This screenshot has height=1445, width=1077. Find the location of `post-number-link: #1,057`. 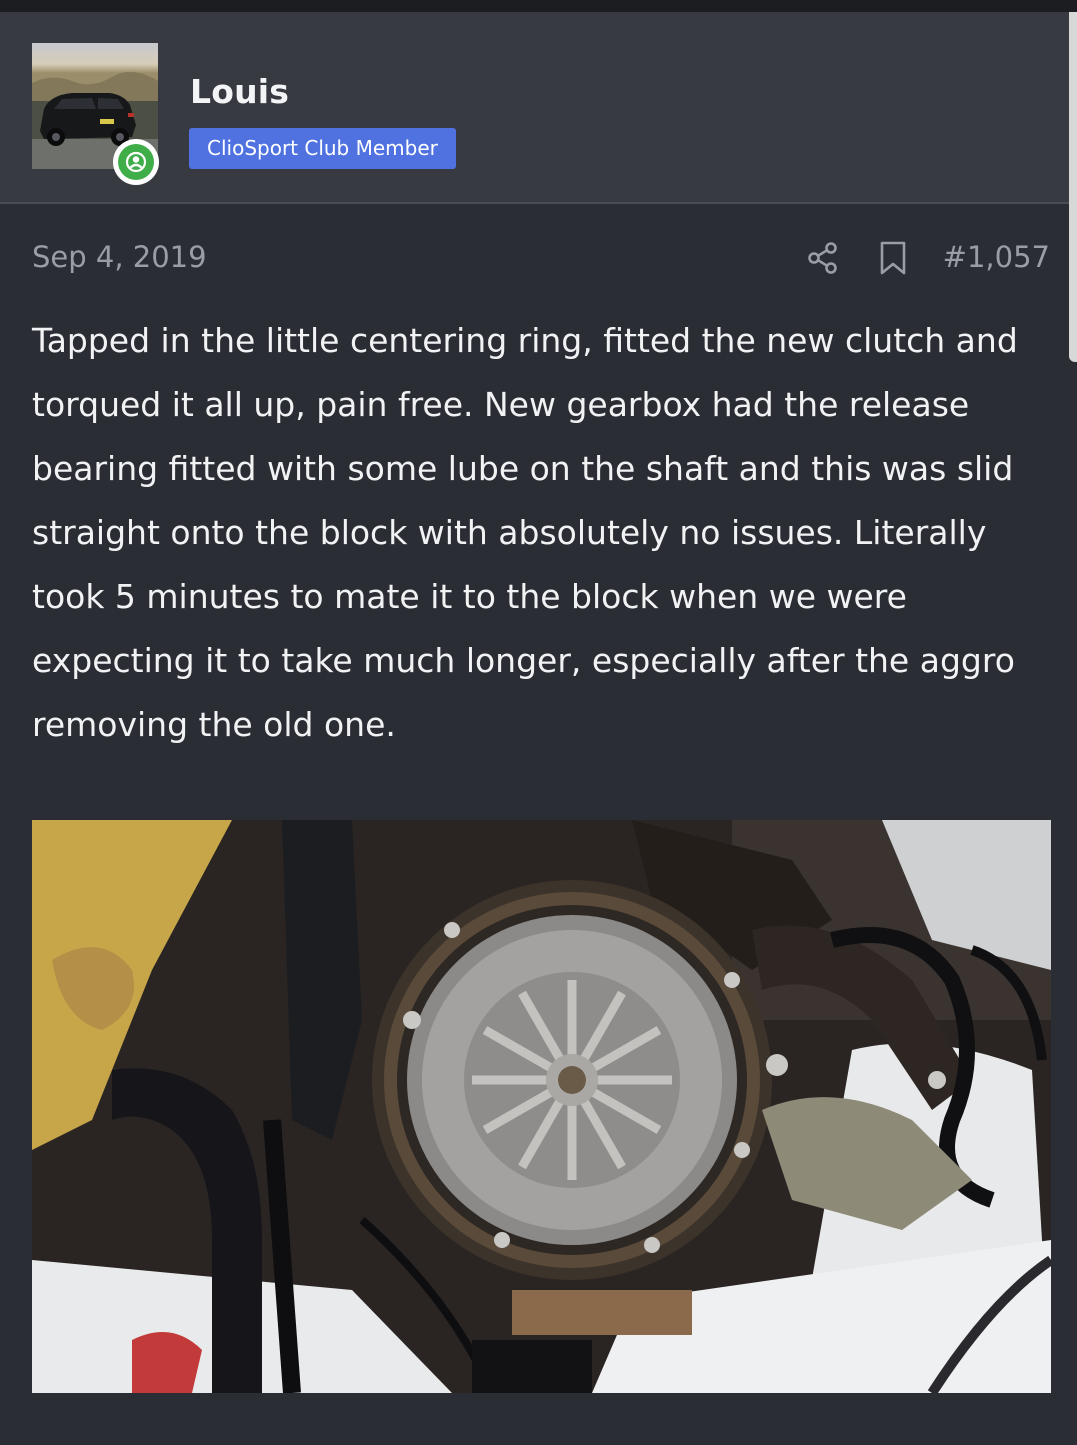

post-number-link: #1,057 is located at coordinates (996, 257).